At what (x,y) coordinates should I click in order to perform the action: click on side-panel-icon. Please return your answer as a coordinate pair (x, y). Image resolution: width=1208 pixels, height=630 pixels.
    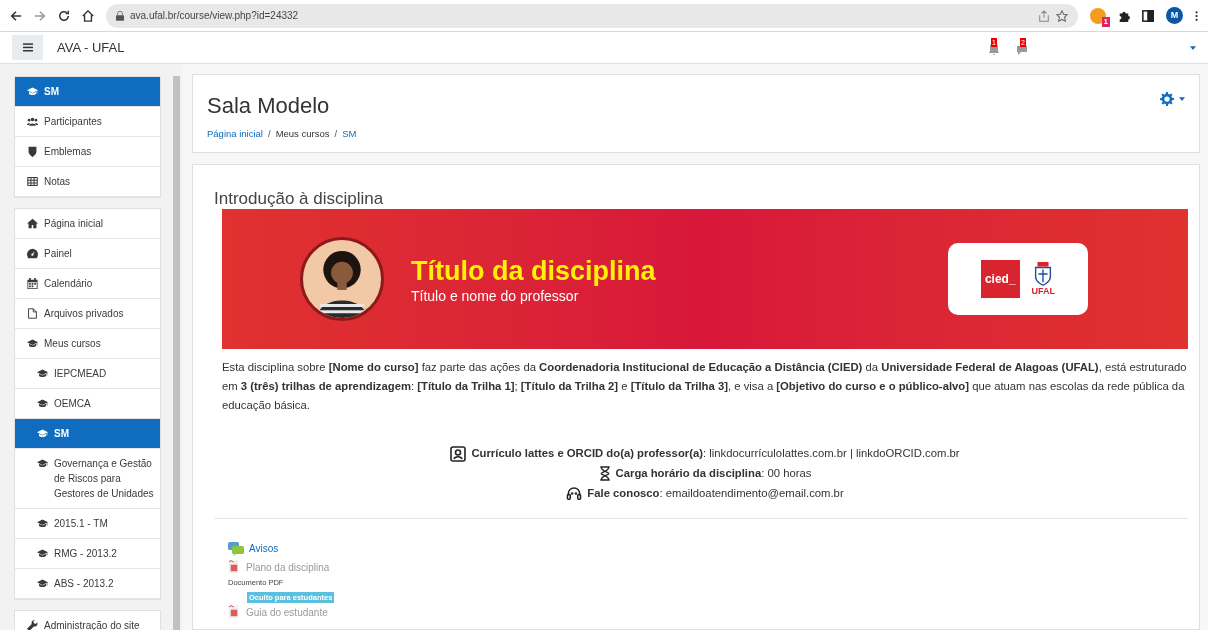
    Looking at the image, I should click on (1148, 15).